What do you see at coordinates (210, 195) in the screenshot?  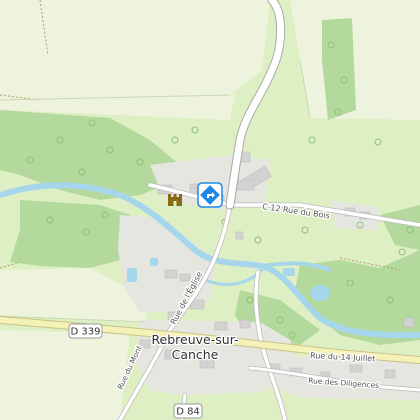 I see `diamond-direction-icon` at bounding box center [210, 195].